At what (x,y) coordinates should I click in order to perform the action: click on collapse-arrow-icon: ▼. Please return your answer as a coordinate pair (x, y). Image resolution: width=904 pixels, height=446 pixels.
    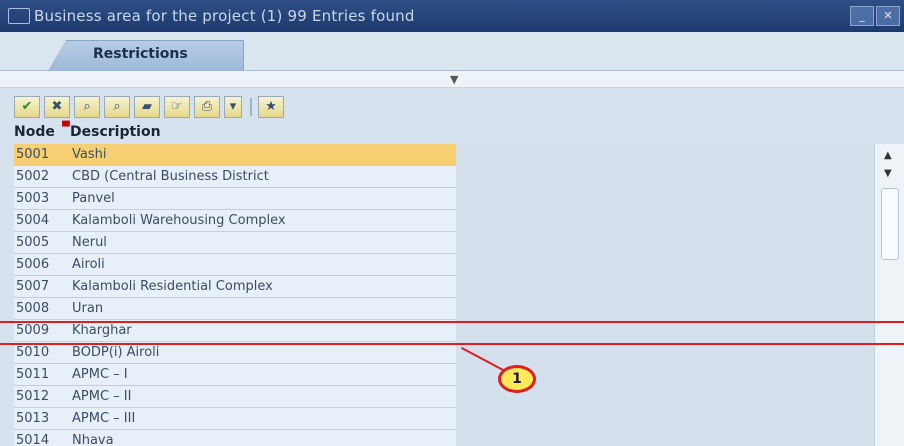
    Looking at the image, I should click on (454, 79).